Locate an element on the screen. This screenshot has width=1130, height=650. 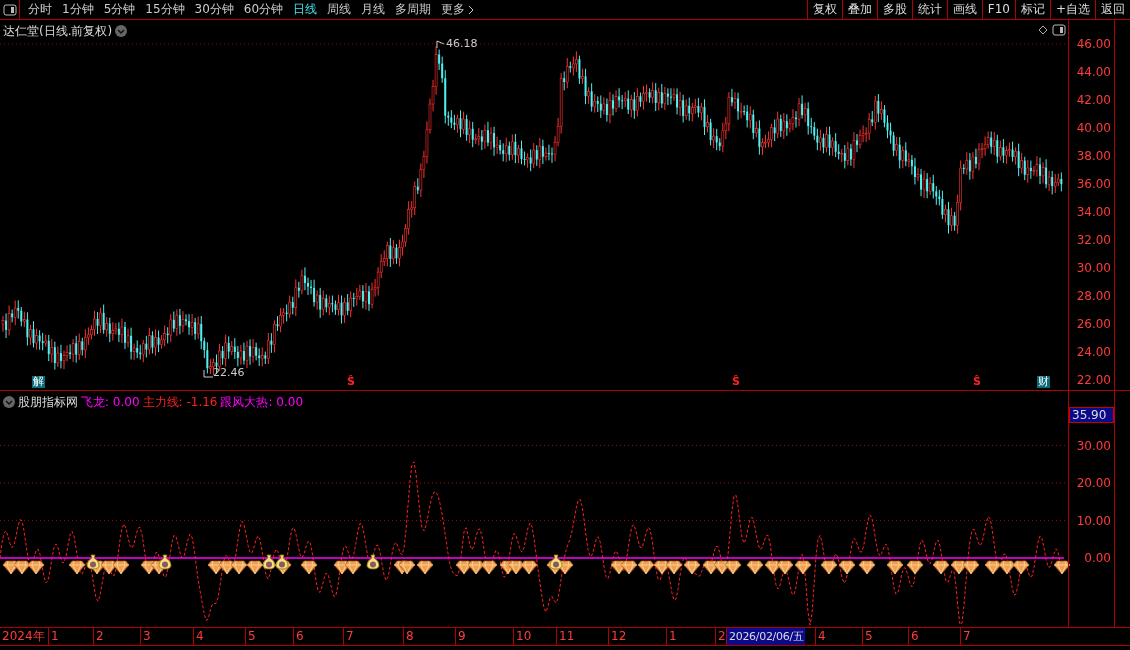
axis-label: 10.00 is located at coordinates (1093, 520).